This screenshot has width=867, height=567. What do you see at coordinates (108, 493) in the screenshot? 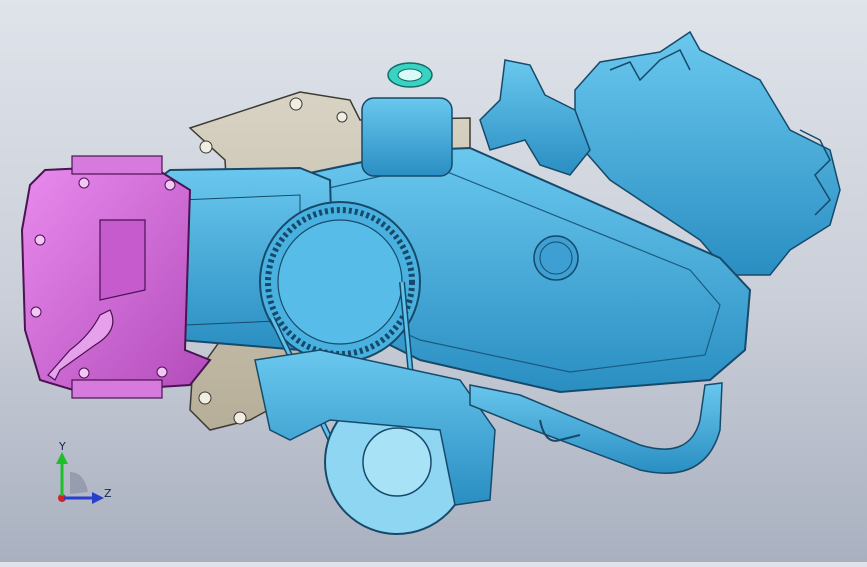
I see `axis-z-label: Z` at bounding box center [108, 493].